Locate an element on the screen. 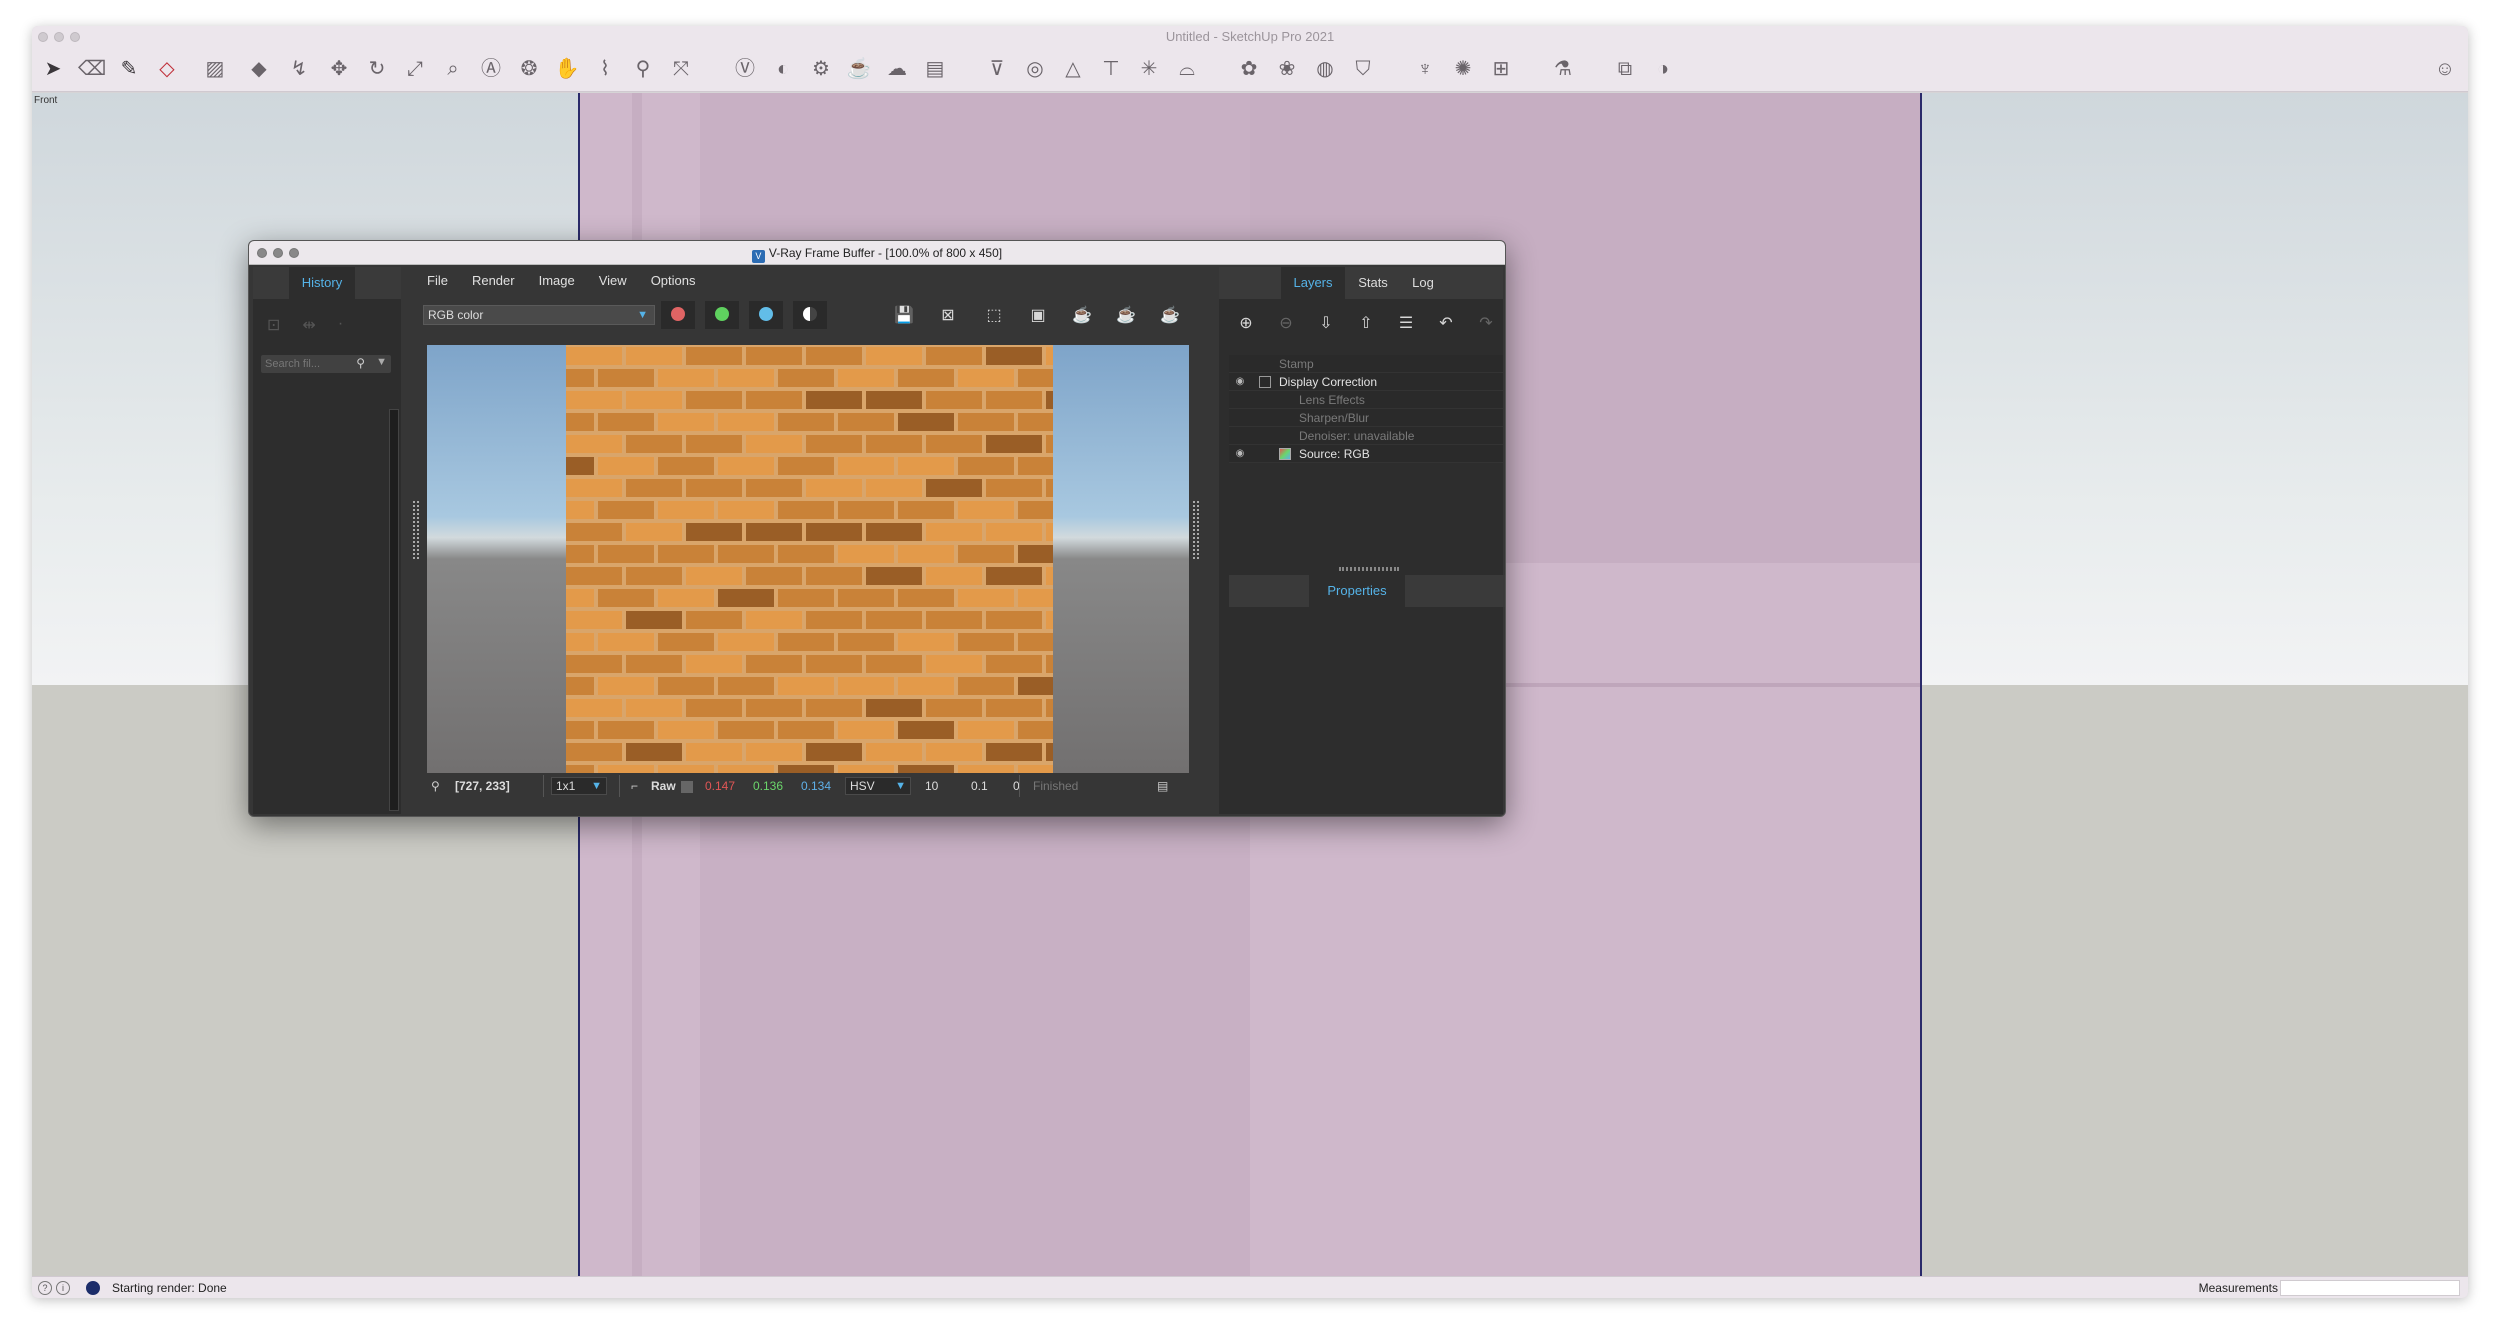 This screenshot has height=1337, width=2500. clear-image-icon: ⊠ is located at coordinates (948, 316).